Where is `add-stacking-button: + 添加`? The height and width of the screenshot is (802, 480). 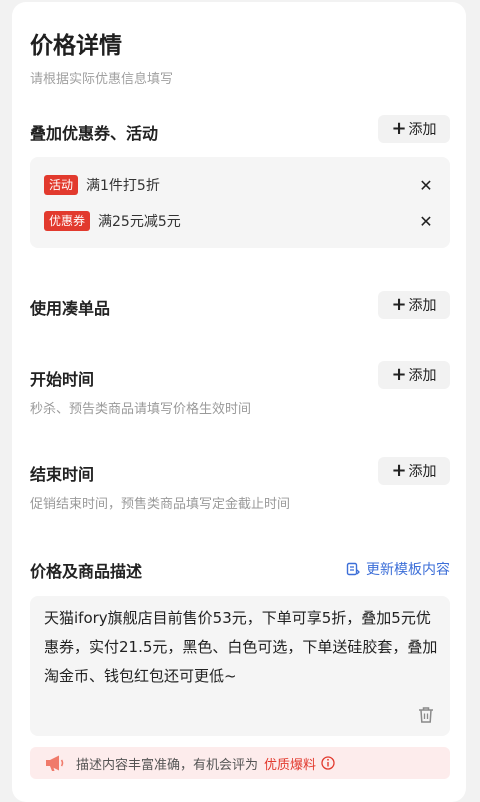
add-stacking-button: + 添加 is located at coordinates (414, 129).